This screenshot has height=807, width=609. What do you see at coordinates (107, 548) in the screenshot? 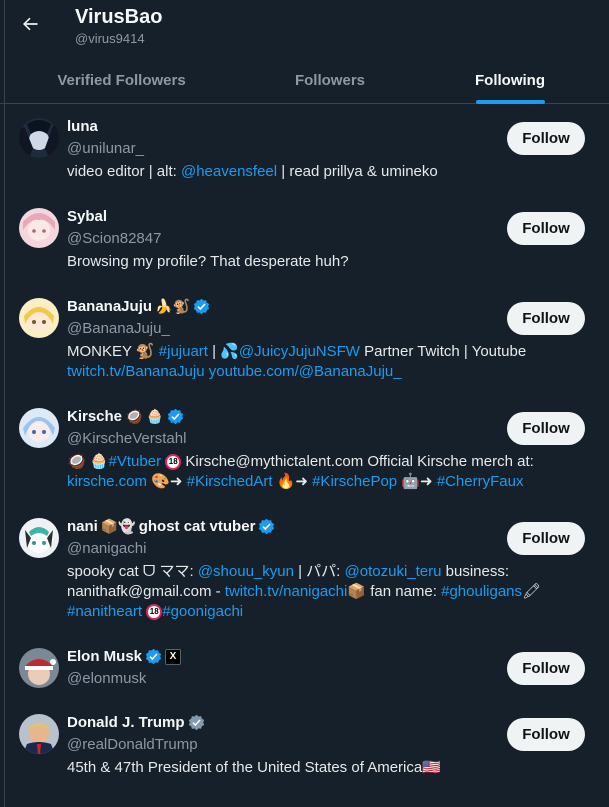
I see `user-handle: @nanigachi` at bounding box center [107, 548].